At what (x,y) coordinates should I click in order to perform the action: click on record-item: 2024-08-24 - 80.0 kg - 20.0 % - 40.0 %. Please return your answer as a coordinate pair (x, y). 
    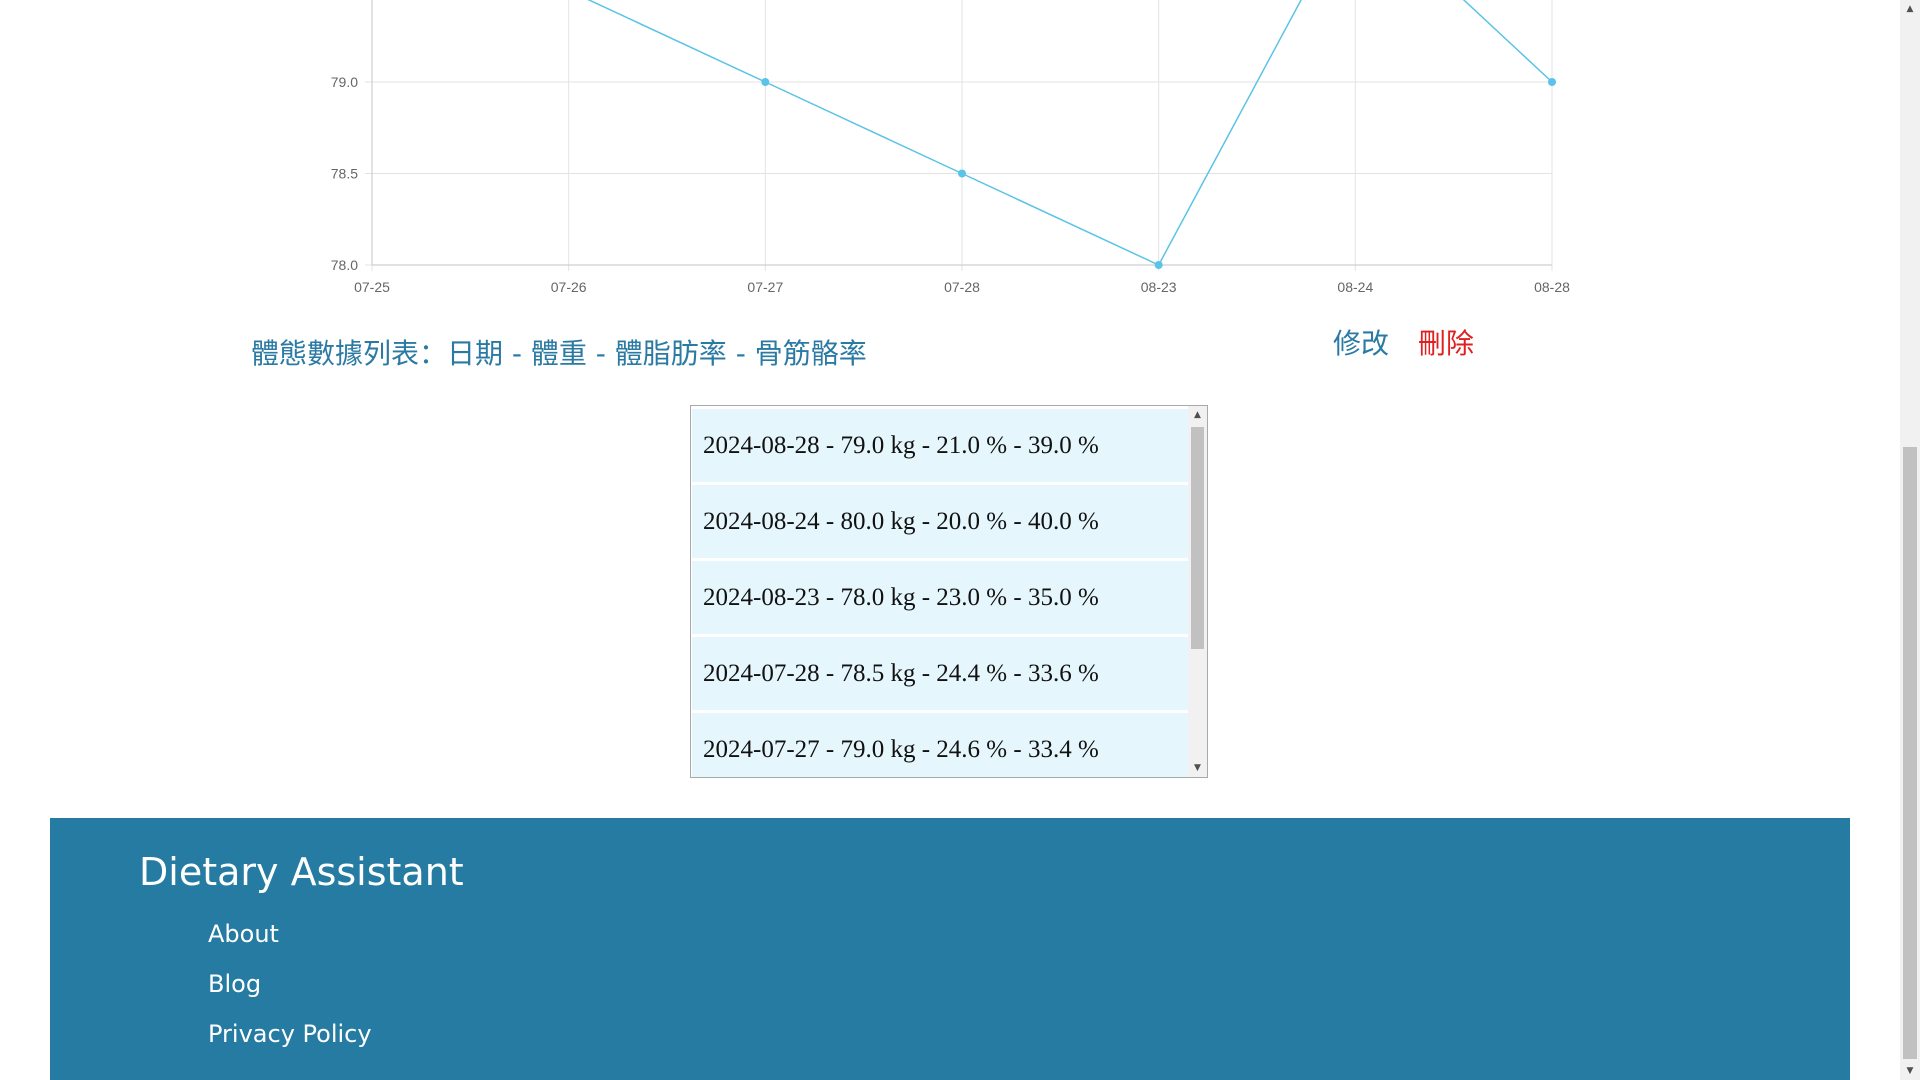
    Looking at the image, I should click on (940, 521).